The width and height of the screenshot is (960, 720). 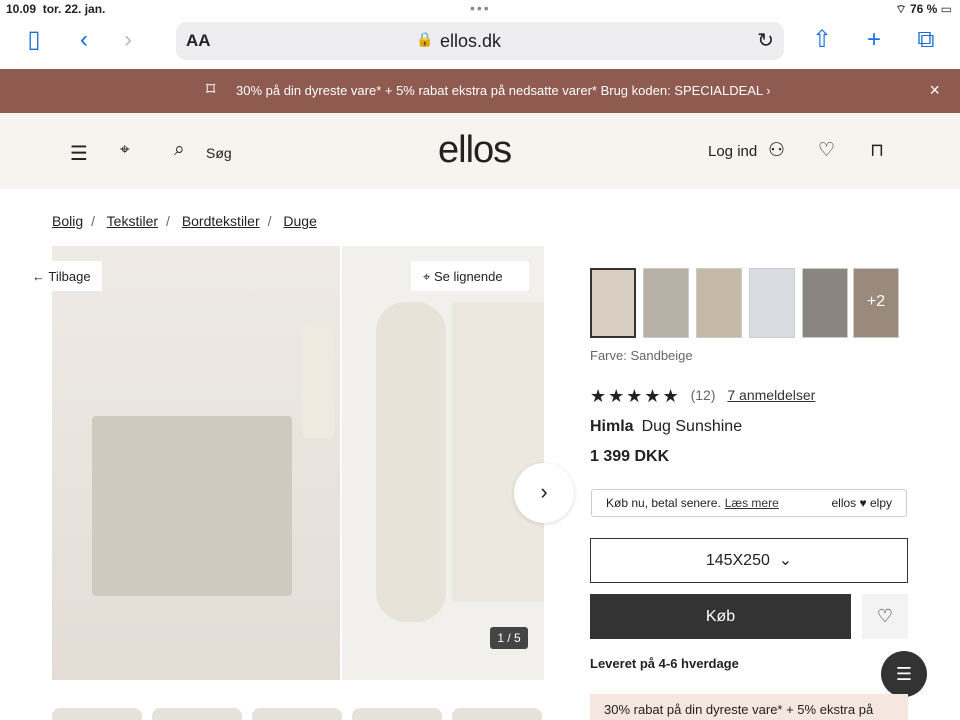 I want to click on sidebar-icon: ▯, so click(x=34, y=40).